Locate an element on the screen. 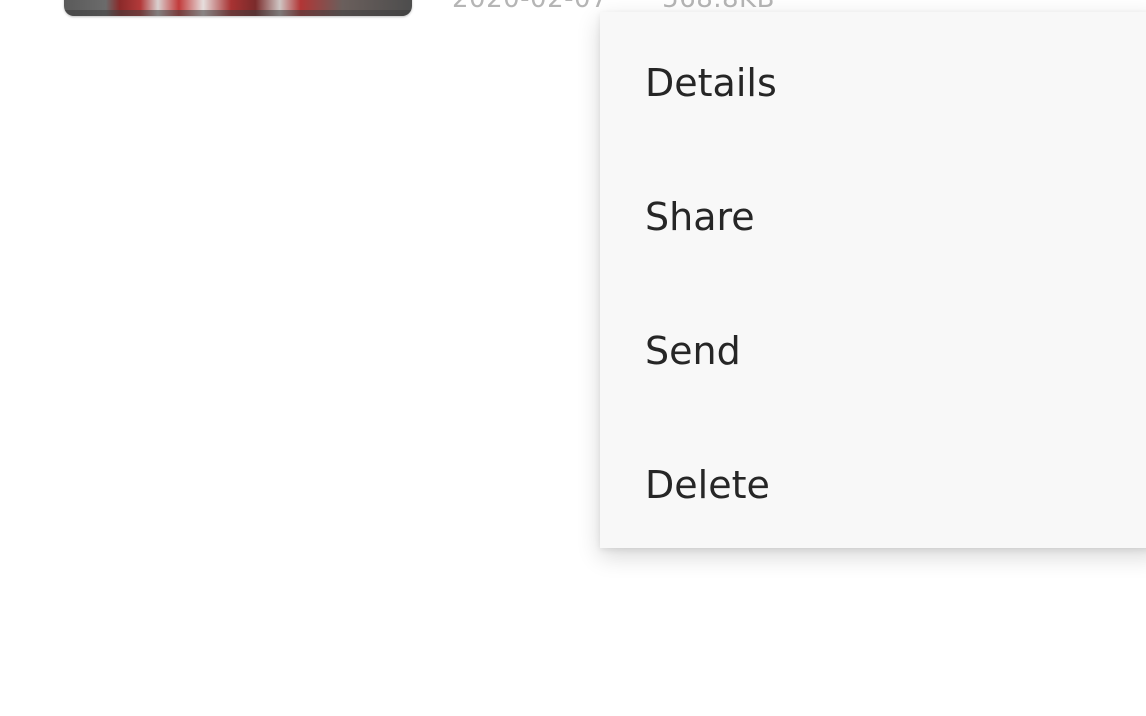  menu-item-delete: Delete is located at coordinates (873, 485).